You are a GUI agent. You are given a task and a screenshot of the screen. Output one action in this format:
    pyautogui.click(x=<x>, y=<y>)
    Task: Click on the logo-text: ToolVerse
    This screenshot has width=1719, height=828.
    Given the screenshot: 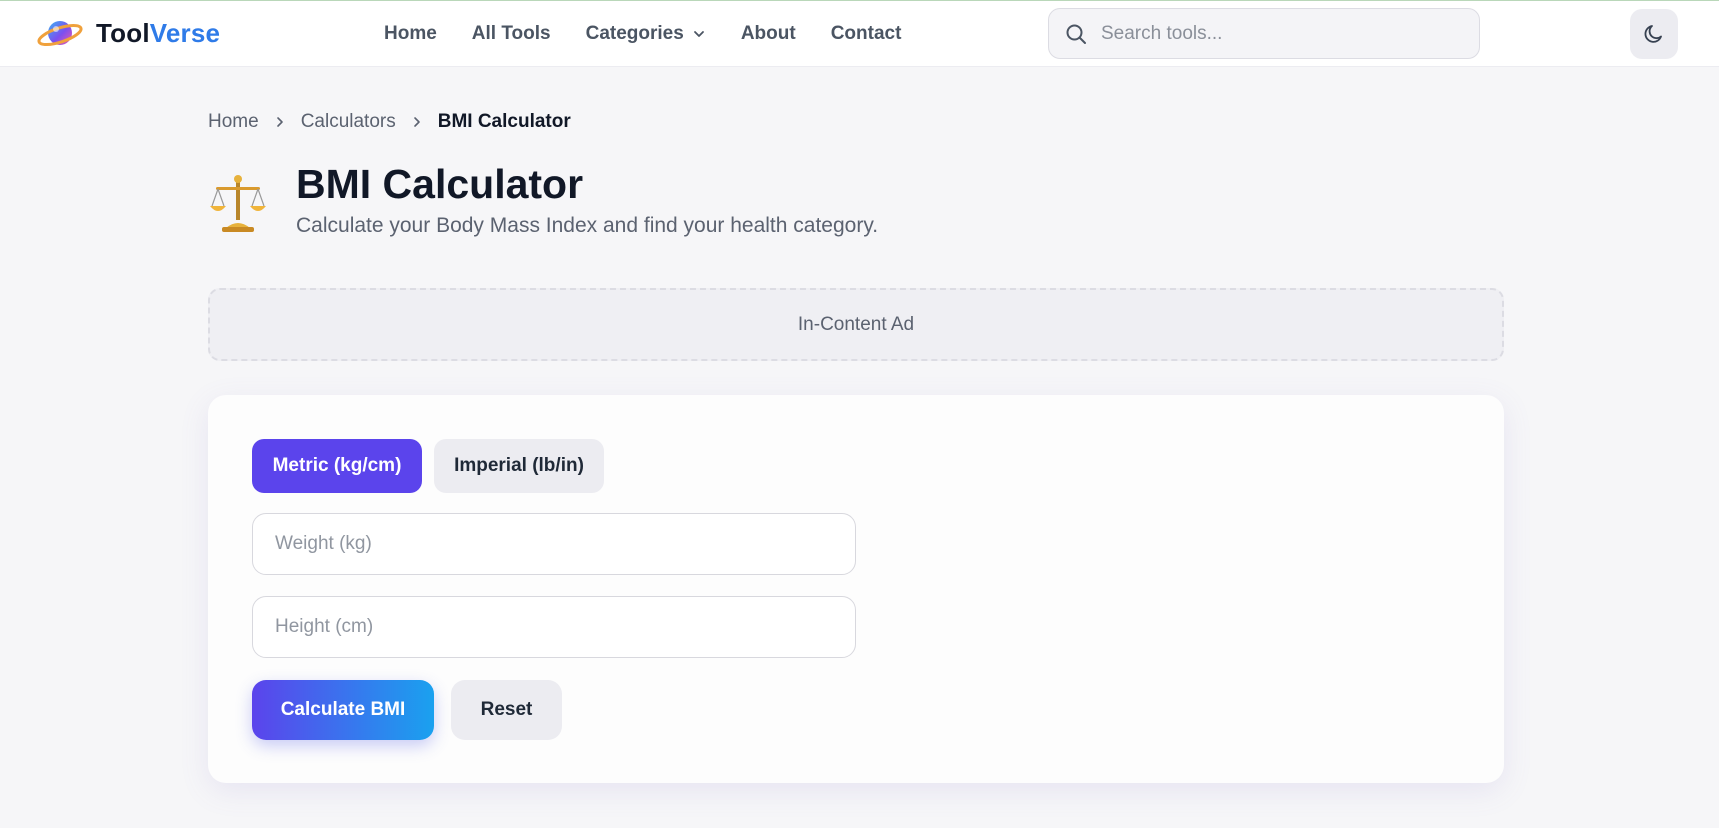 What is the action you would take?
    pyautogui.click(x=158, y=33)
    